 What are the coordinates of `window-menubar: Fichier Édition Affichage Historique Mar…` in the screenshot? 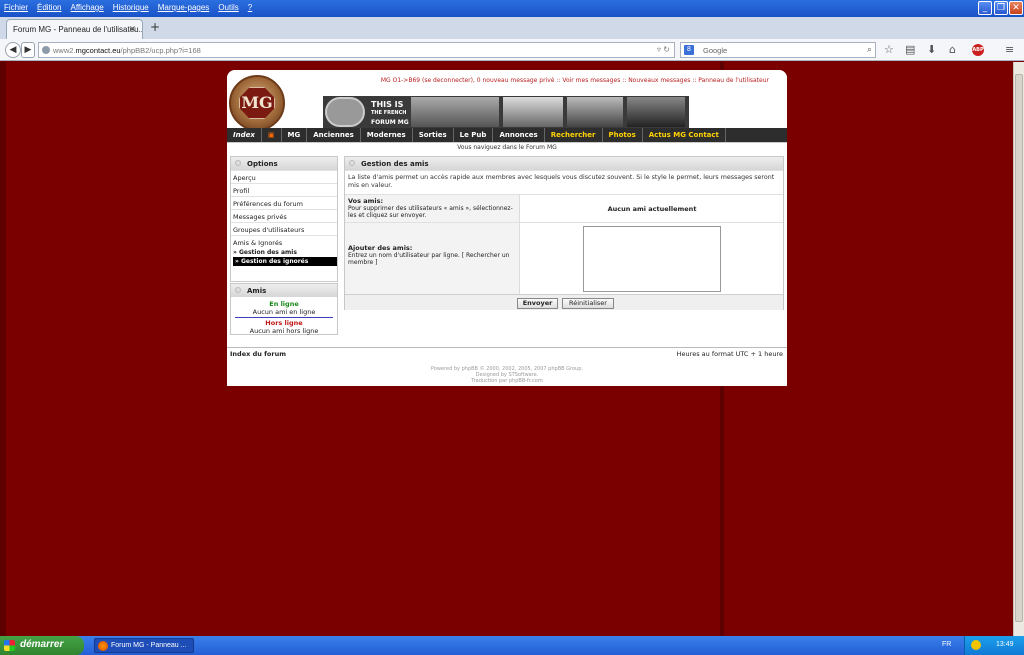 It's located at (512, 8).